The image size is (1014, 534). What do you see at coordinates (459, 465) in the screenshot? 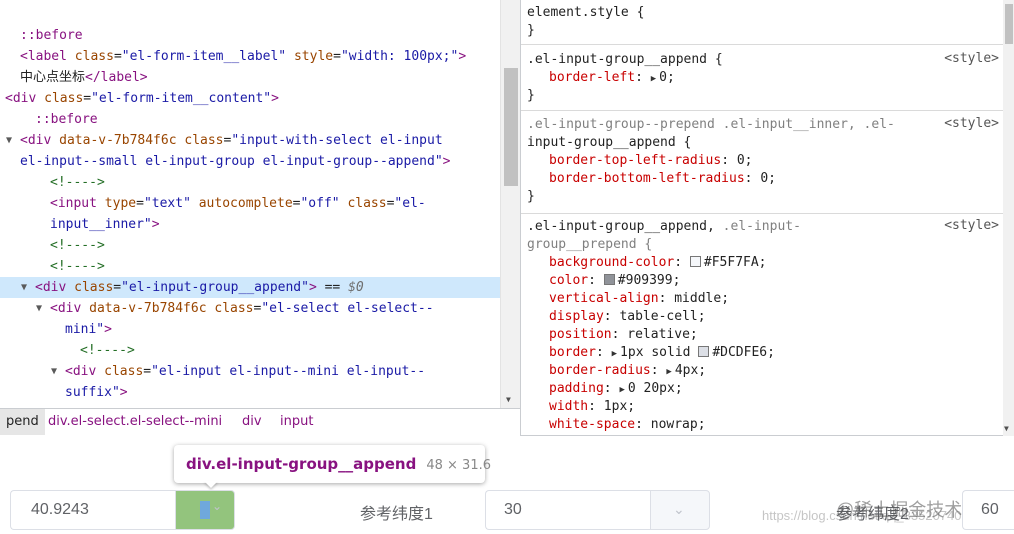
I see `tooltip-size: 48 × 31.6` at bounding box center [459, 465].